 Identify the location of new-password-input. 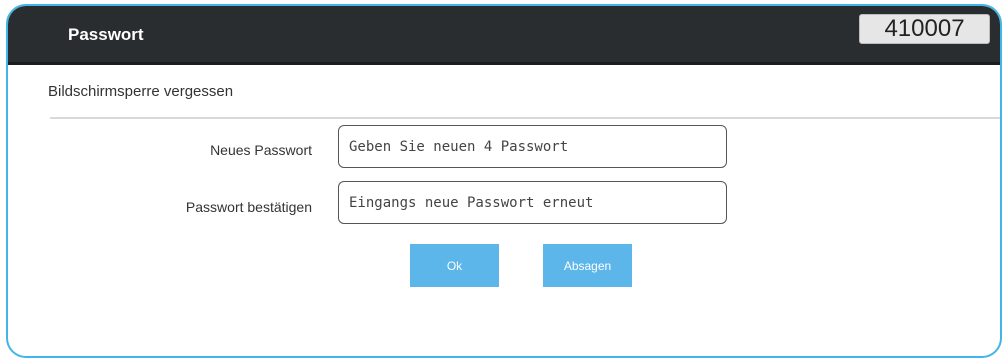
(532, 146).